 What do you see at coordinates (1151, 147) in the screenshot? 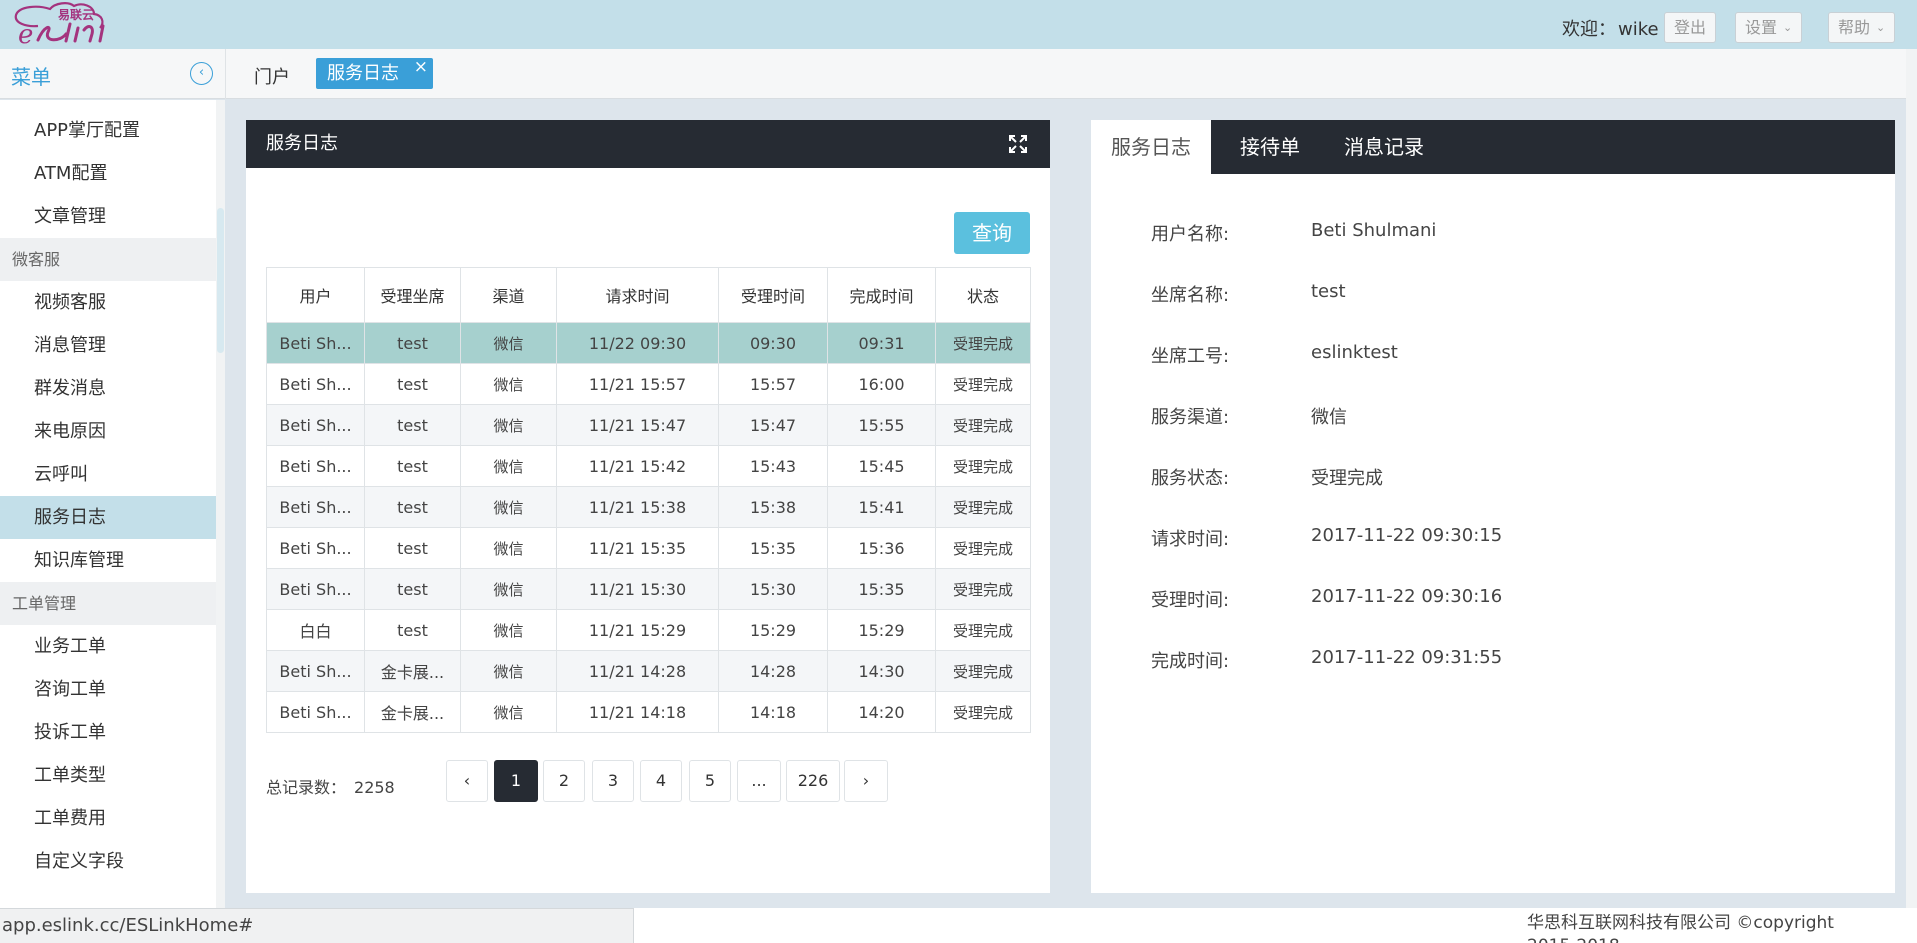
I see `tab-detail-service-log: 服务日志` at bounding box center [1151, 147].